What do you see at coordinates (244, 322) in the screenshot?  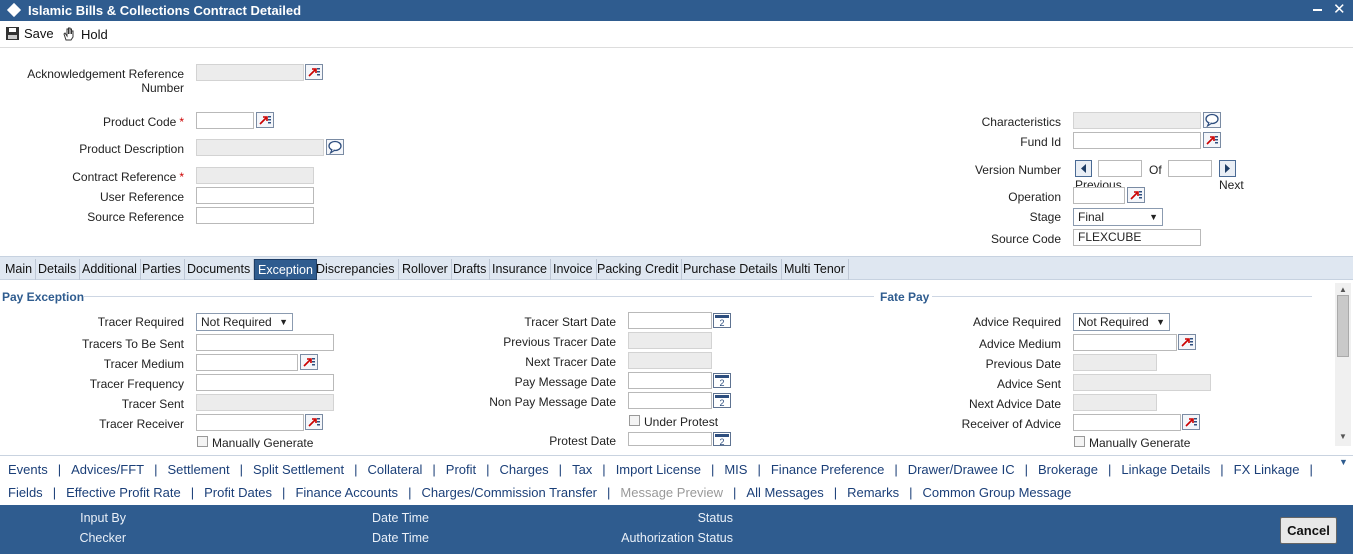 I see `tracer-required-select: Not Required ▼` at bounding box center [244, 322].